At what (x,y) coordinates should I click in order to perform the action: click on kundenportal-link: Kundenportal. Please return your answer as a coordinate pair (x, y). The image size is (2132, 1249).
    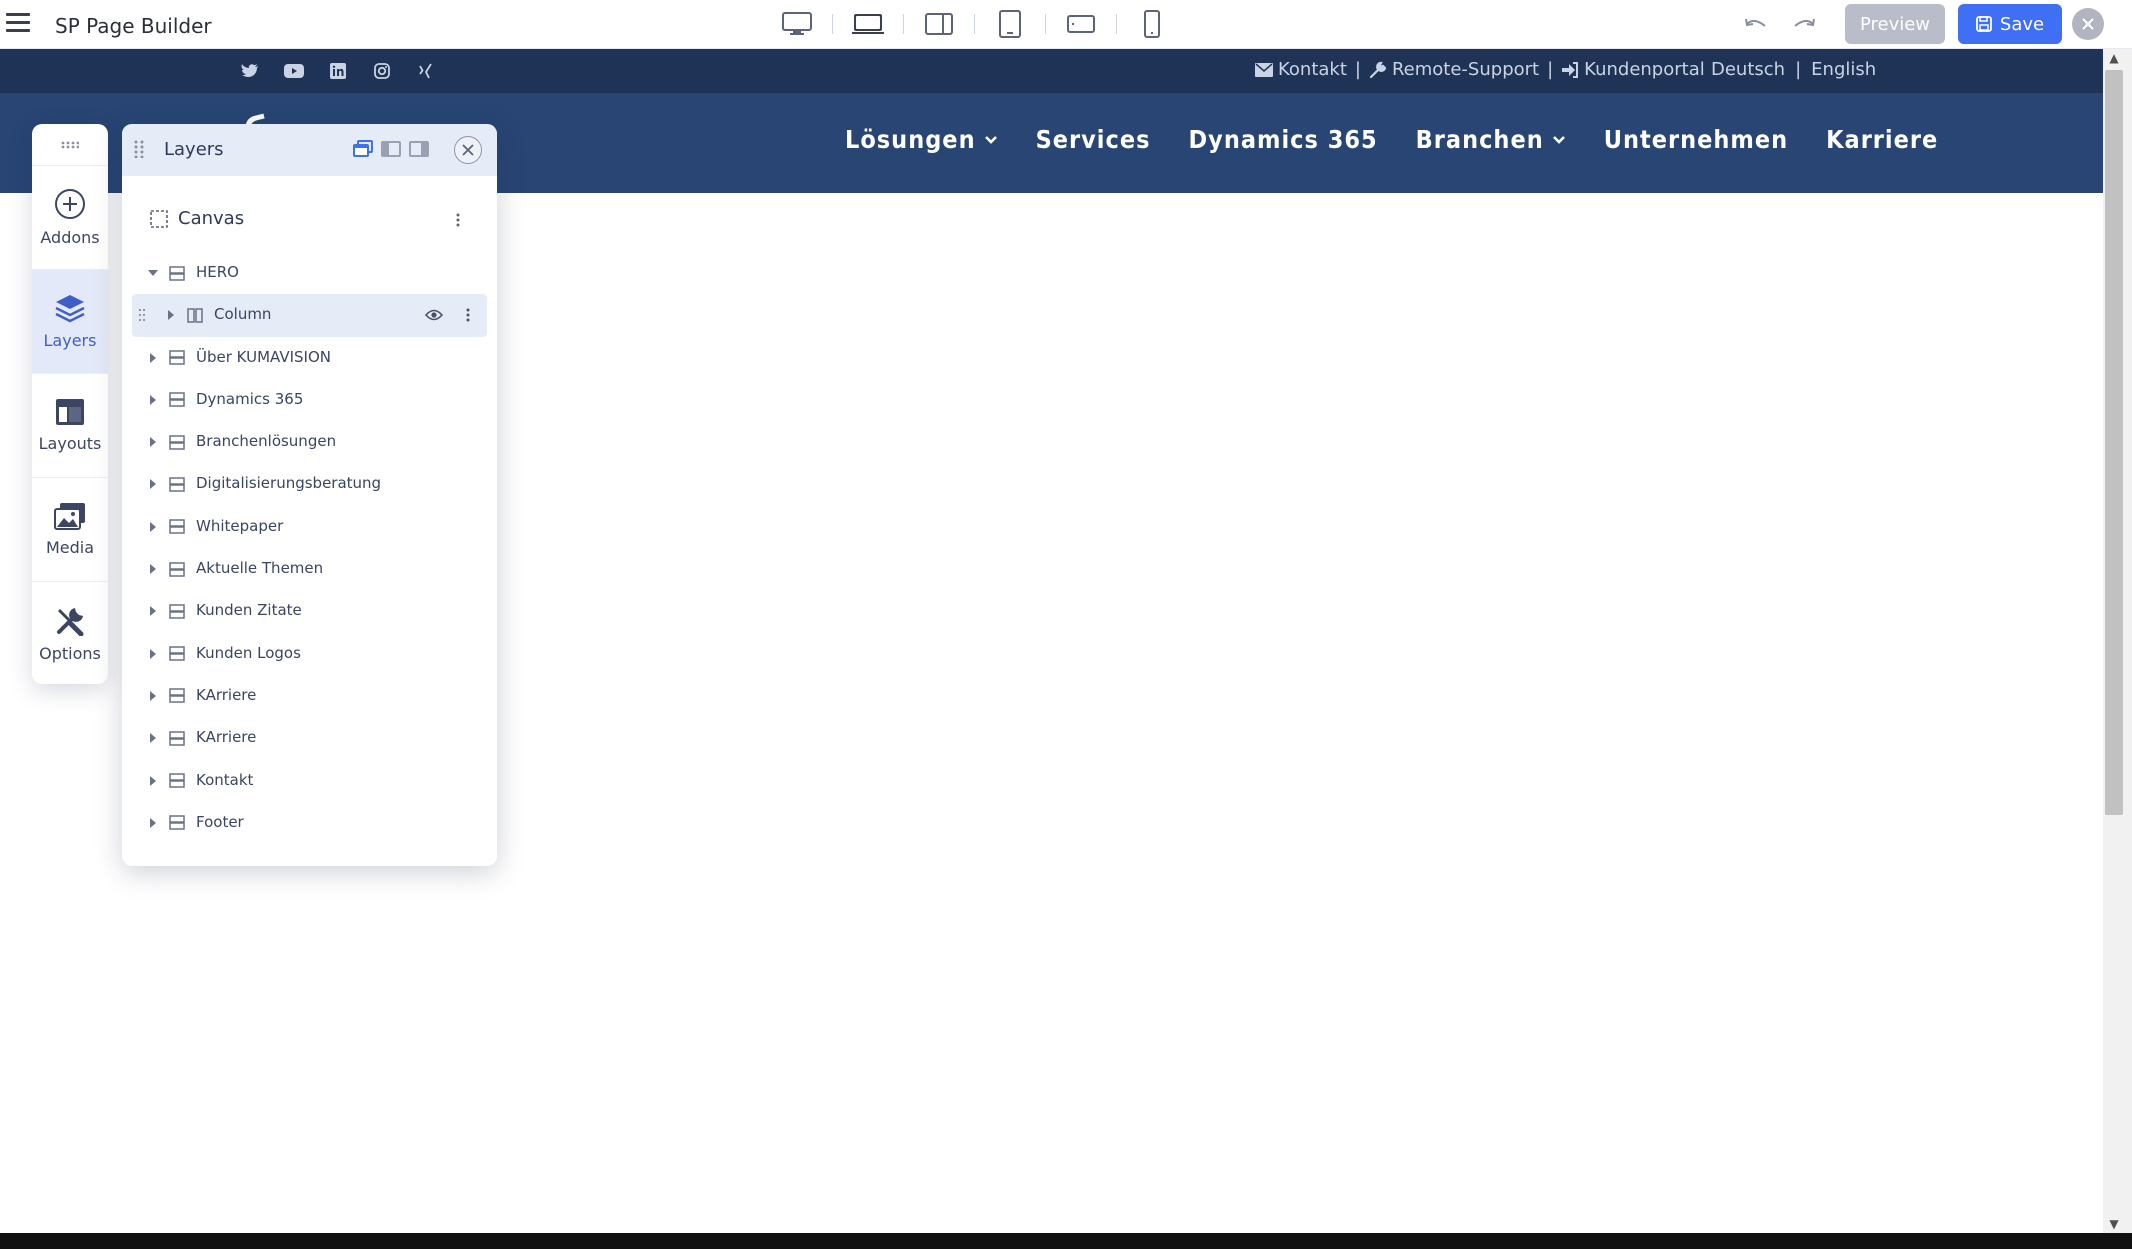
    Looking at the image, I should click on (1633, 69).